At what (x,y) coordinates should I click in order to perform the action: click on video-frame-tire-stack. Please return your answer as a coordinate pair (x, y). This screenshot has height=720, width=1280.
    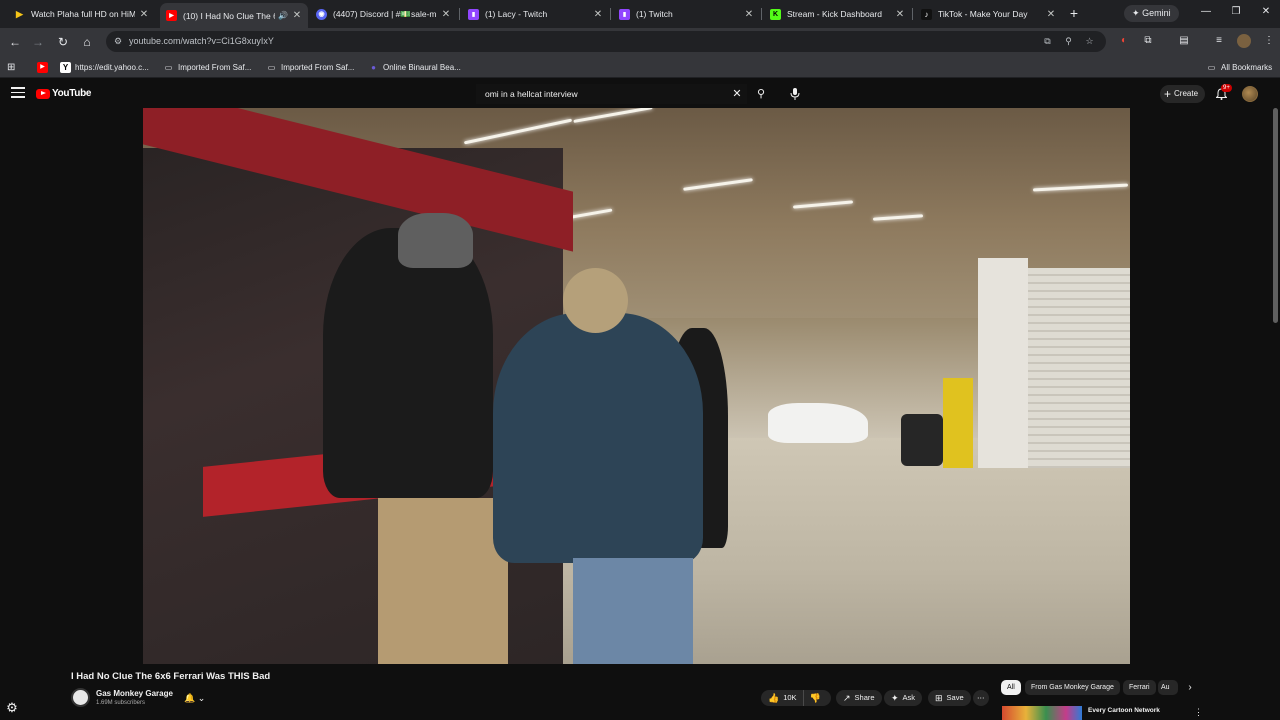
    Looking at the image, I should click on (922, 440).